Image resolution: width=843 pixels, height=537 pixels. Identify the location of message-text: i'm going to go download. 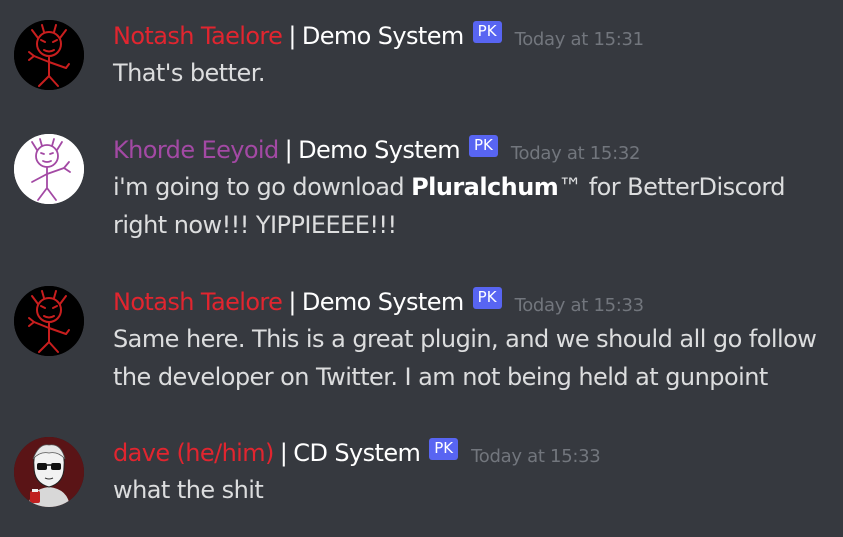
(262, 187).